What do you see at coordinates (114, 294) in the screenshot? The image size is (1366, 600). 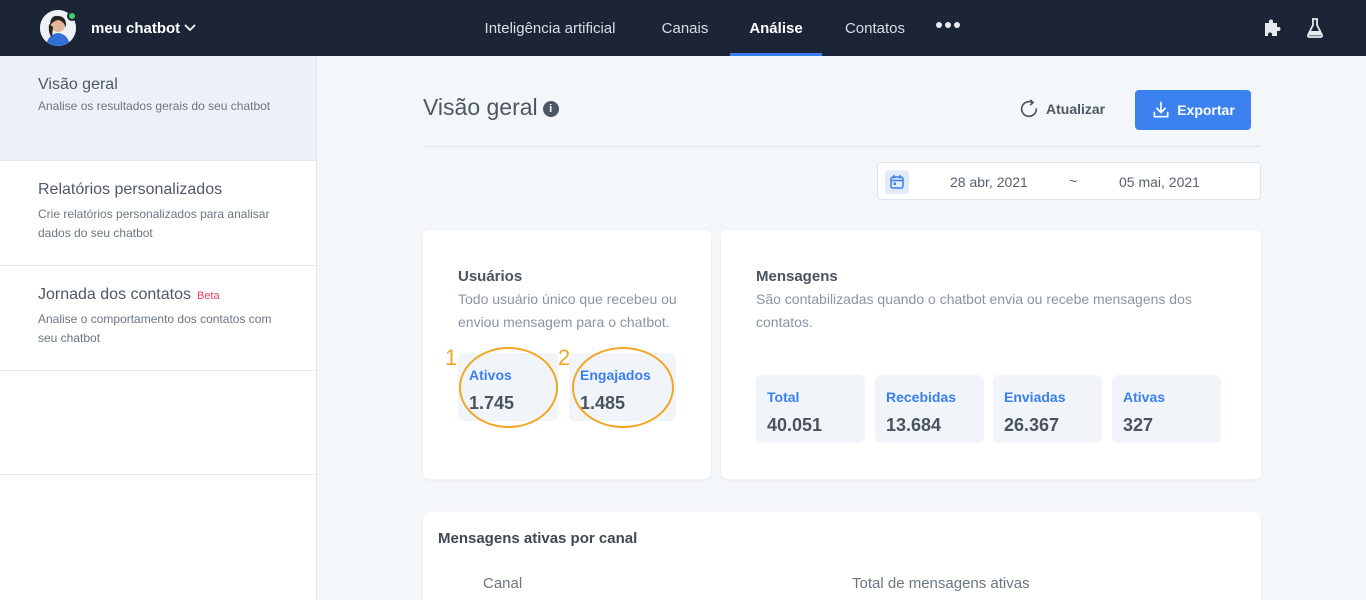 I see `sidebar-item-title: Jornada dos contatos` at bounding box center [114, 294].